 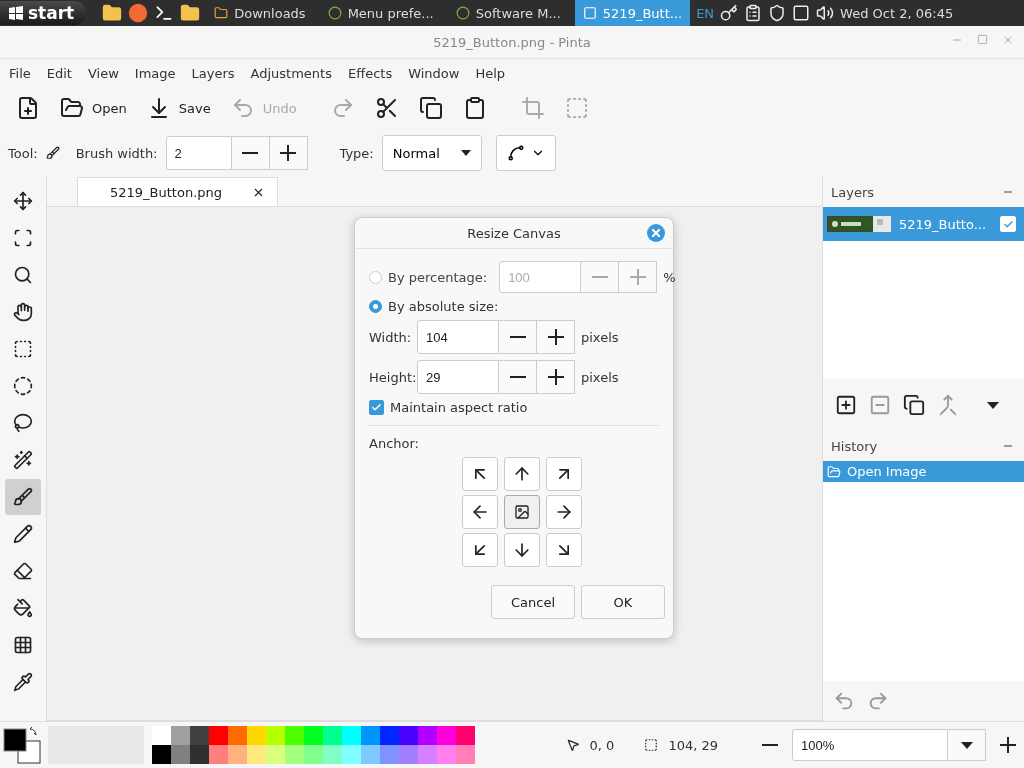 I want to click on document-tab: 5219_Button.png, so click(x=177, y=191).